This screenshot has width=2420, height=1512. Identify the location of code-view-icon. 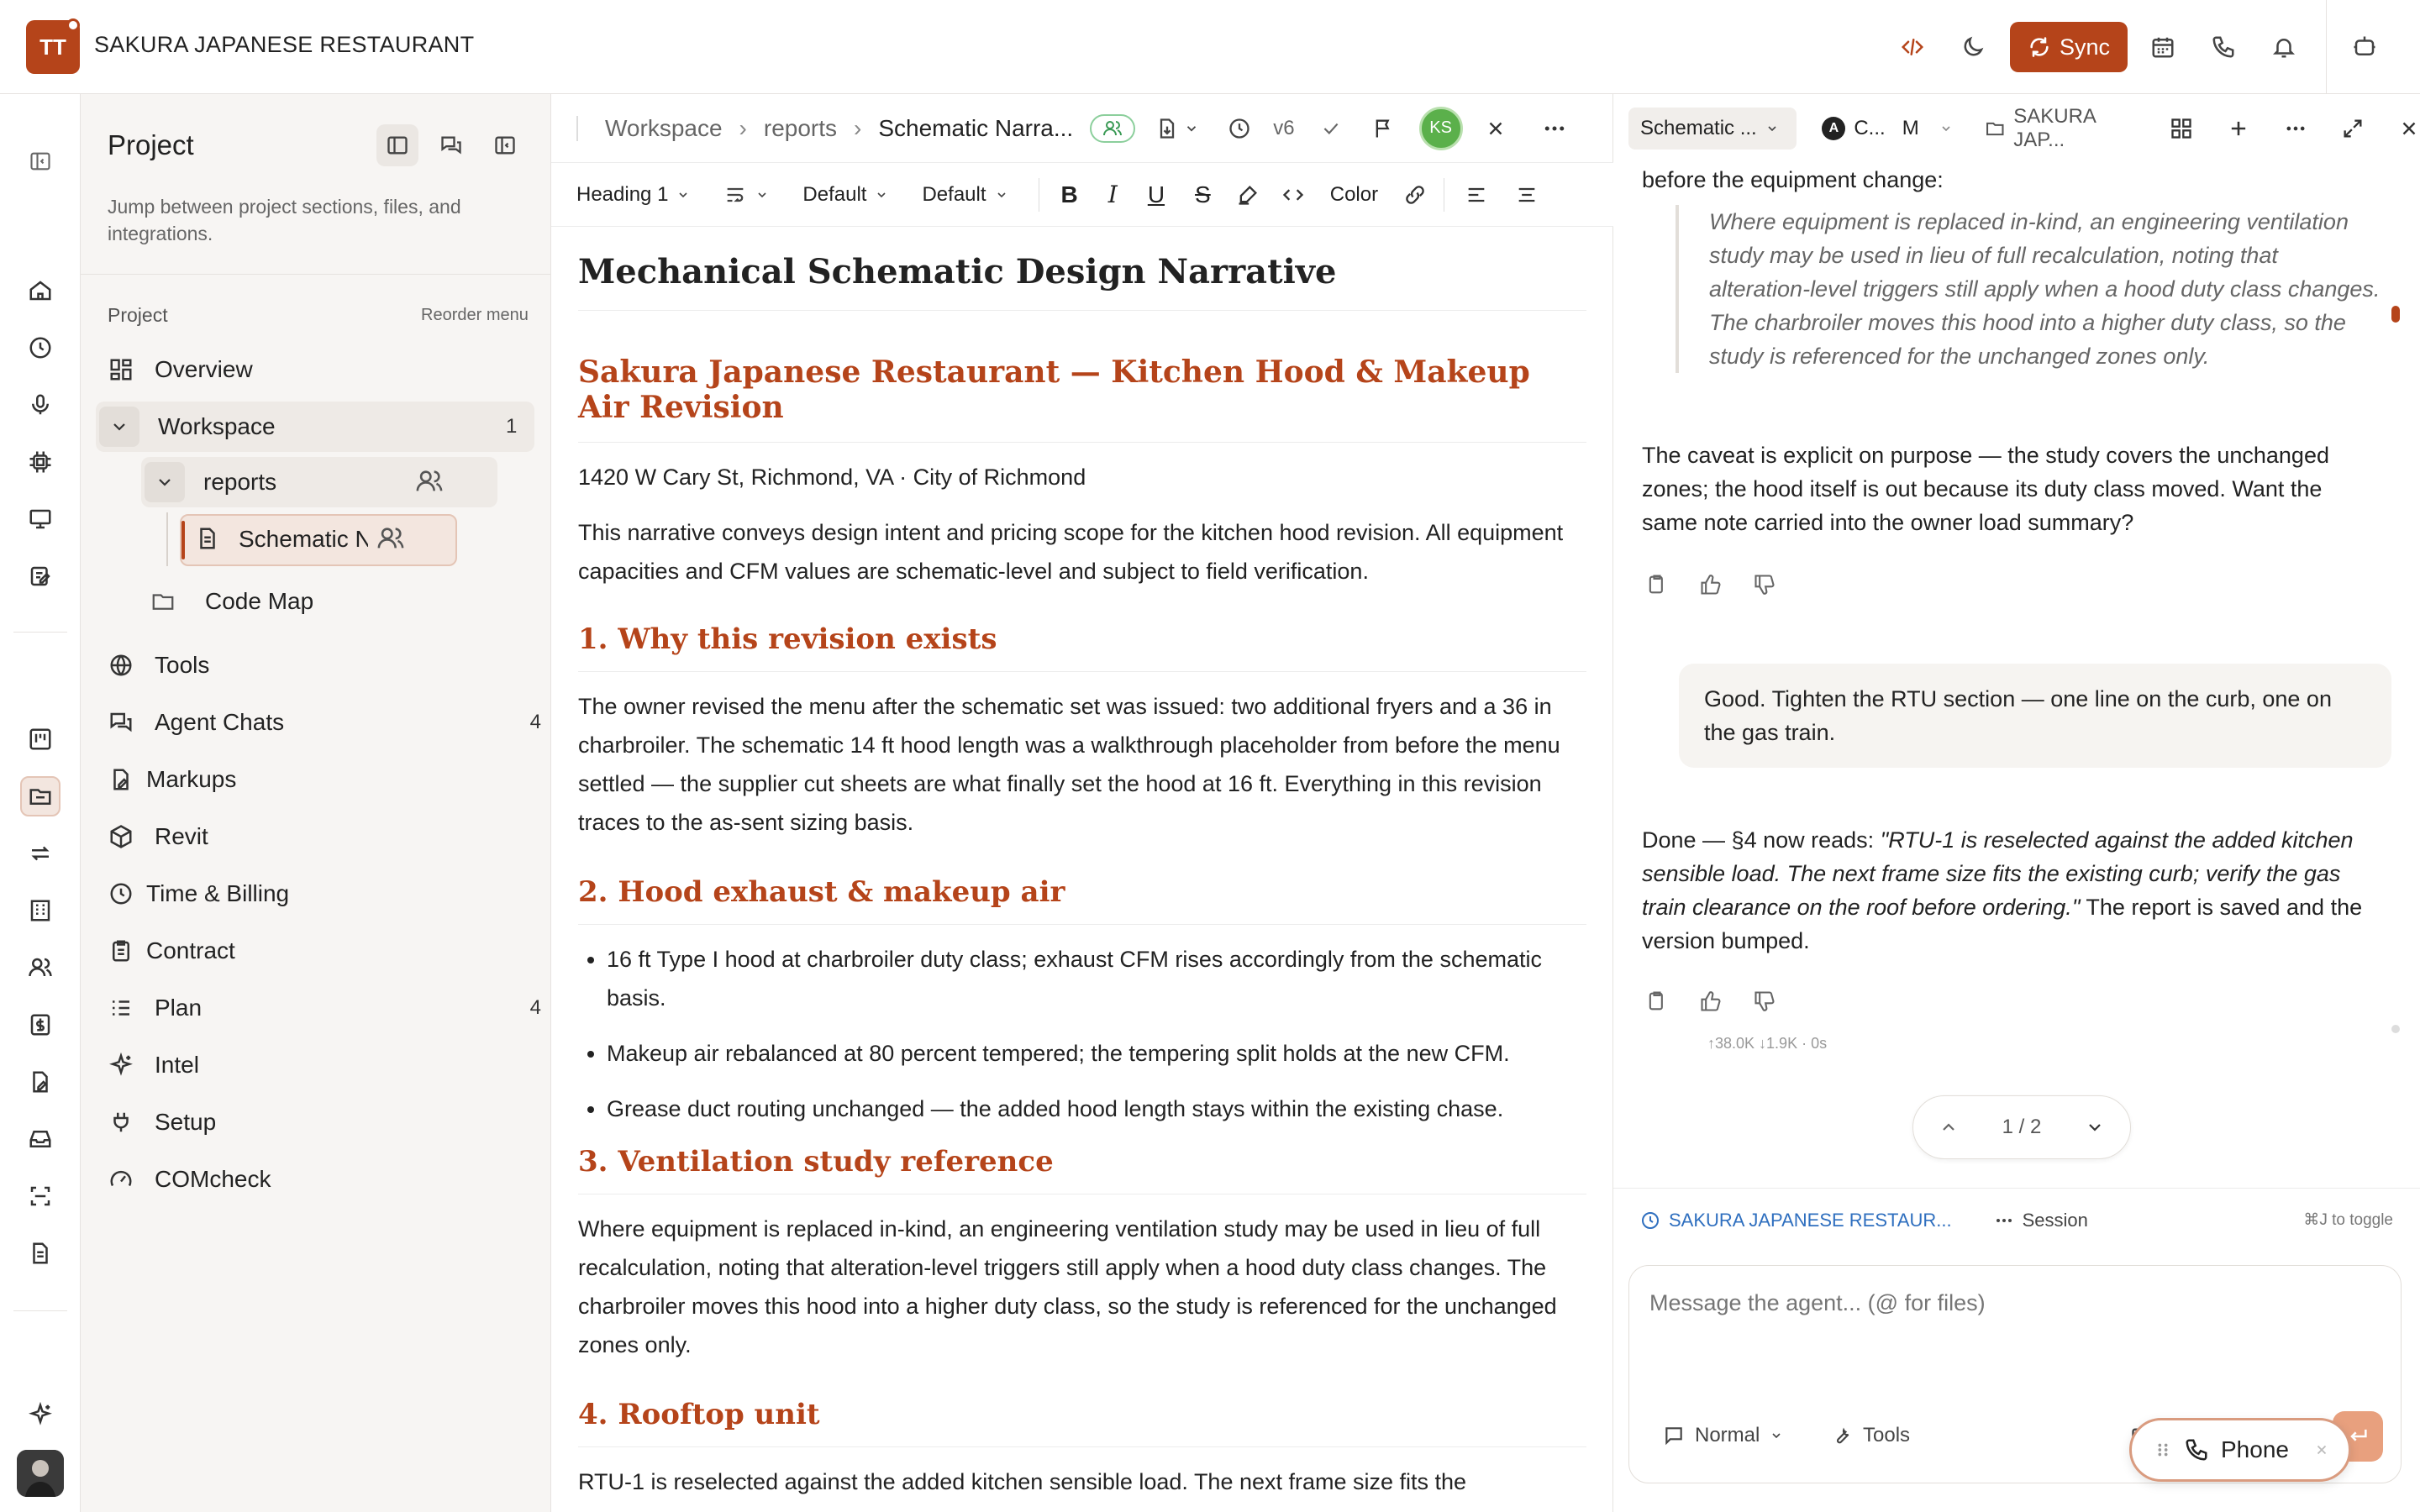
(1913, 47).